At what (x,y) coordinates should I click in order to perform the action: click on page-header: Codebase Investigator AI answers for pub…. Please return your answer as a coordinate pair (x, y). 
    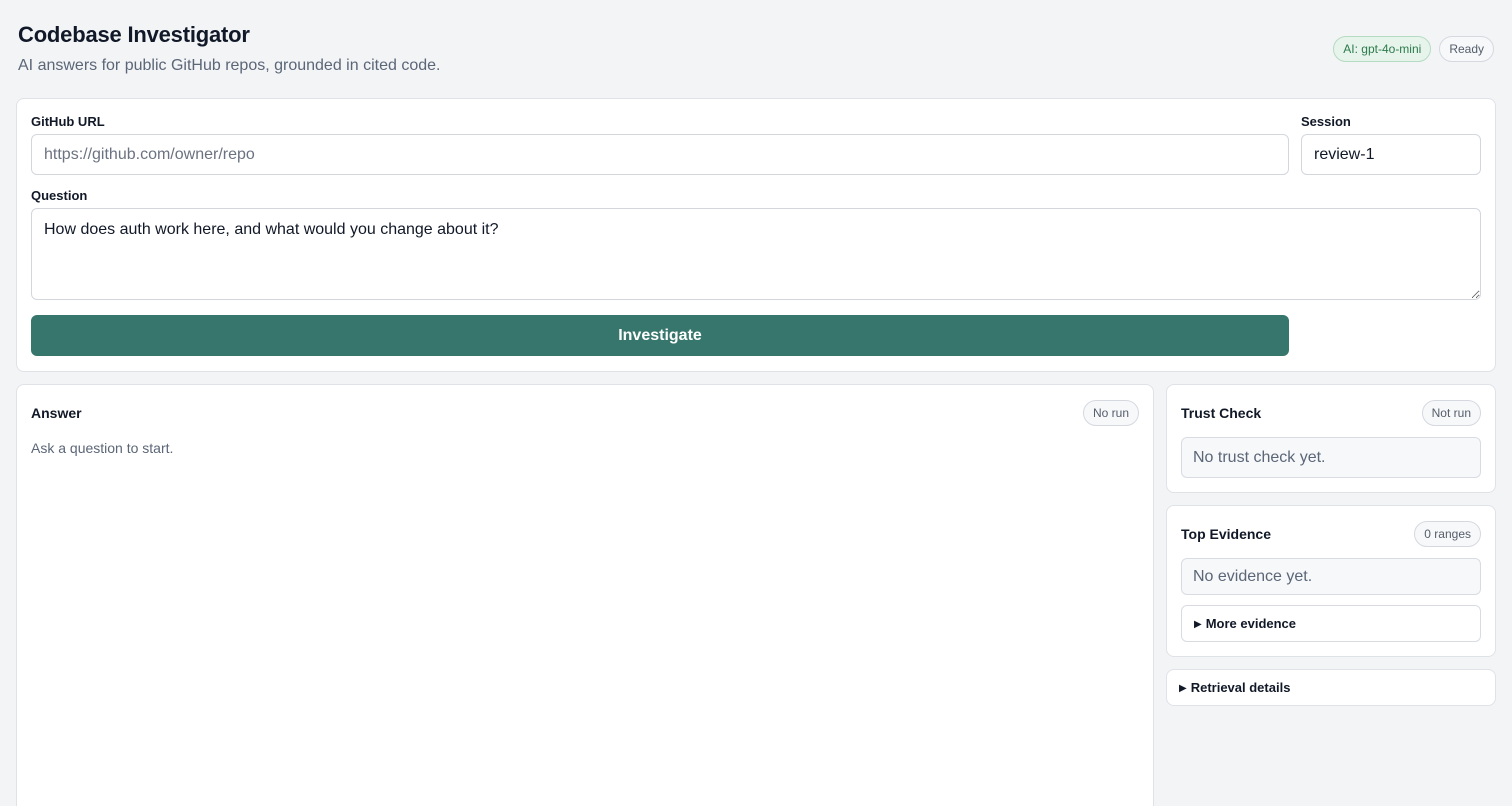
    Looking at the image, I should click on (756, 50).